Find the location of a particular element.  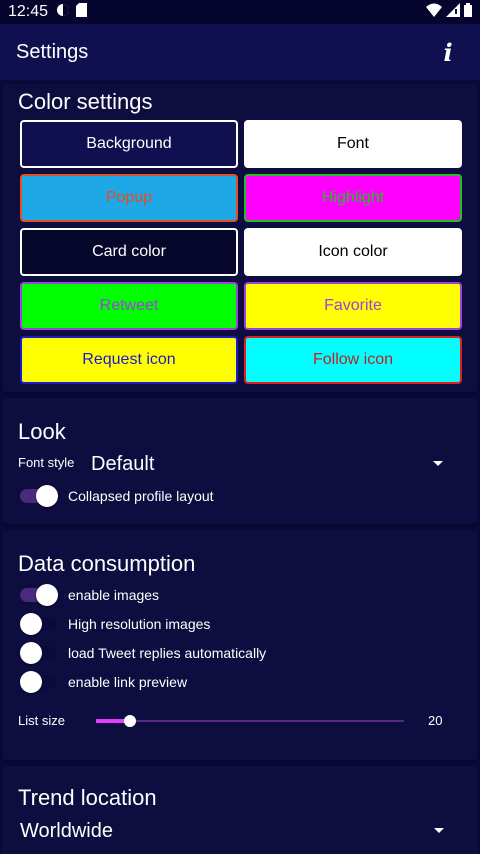

slider-thumb is located at coordinates (129, 721).